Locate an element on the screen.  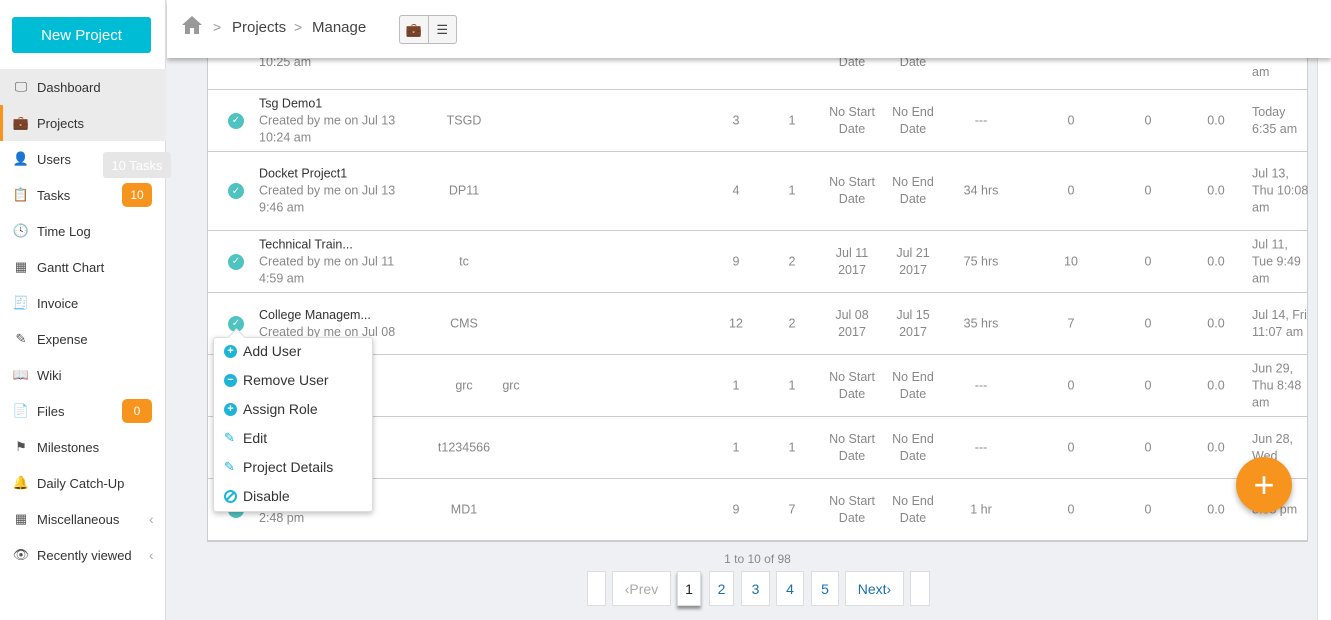
pagination-next: Next› is located at coordinates (874, 588).